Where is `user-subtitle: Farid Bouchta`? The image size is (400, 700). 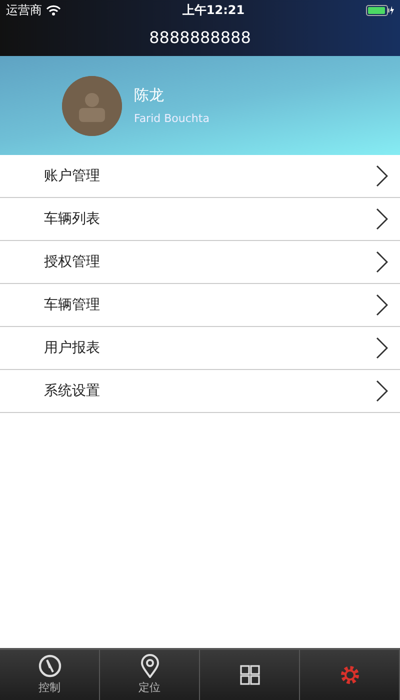 user-subtitle: Farid Bouchta is located at coordinates (172, 118).